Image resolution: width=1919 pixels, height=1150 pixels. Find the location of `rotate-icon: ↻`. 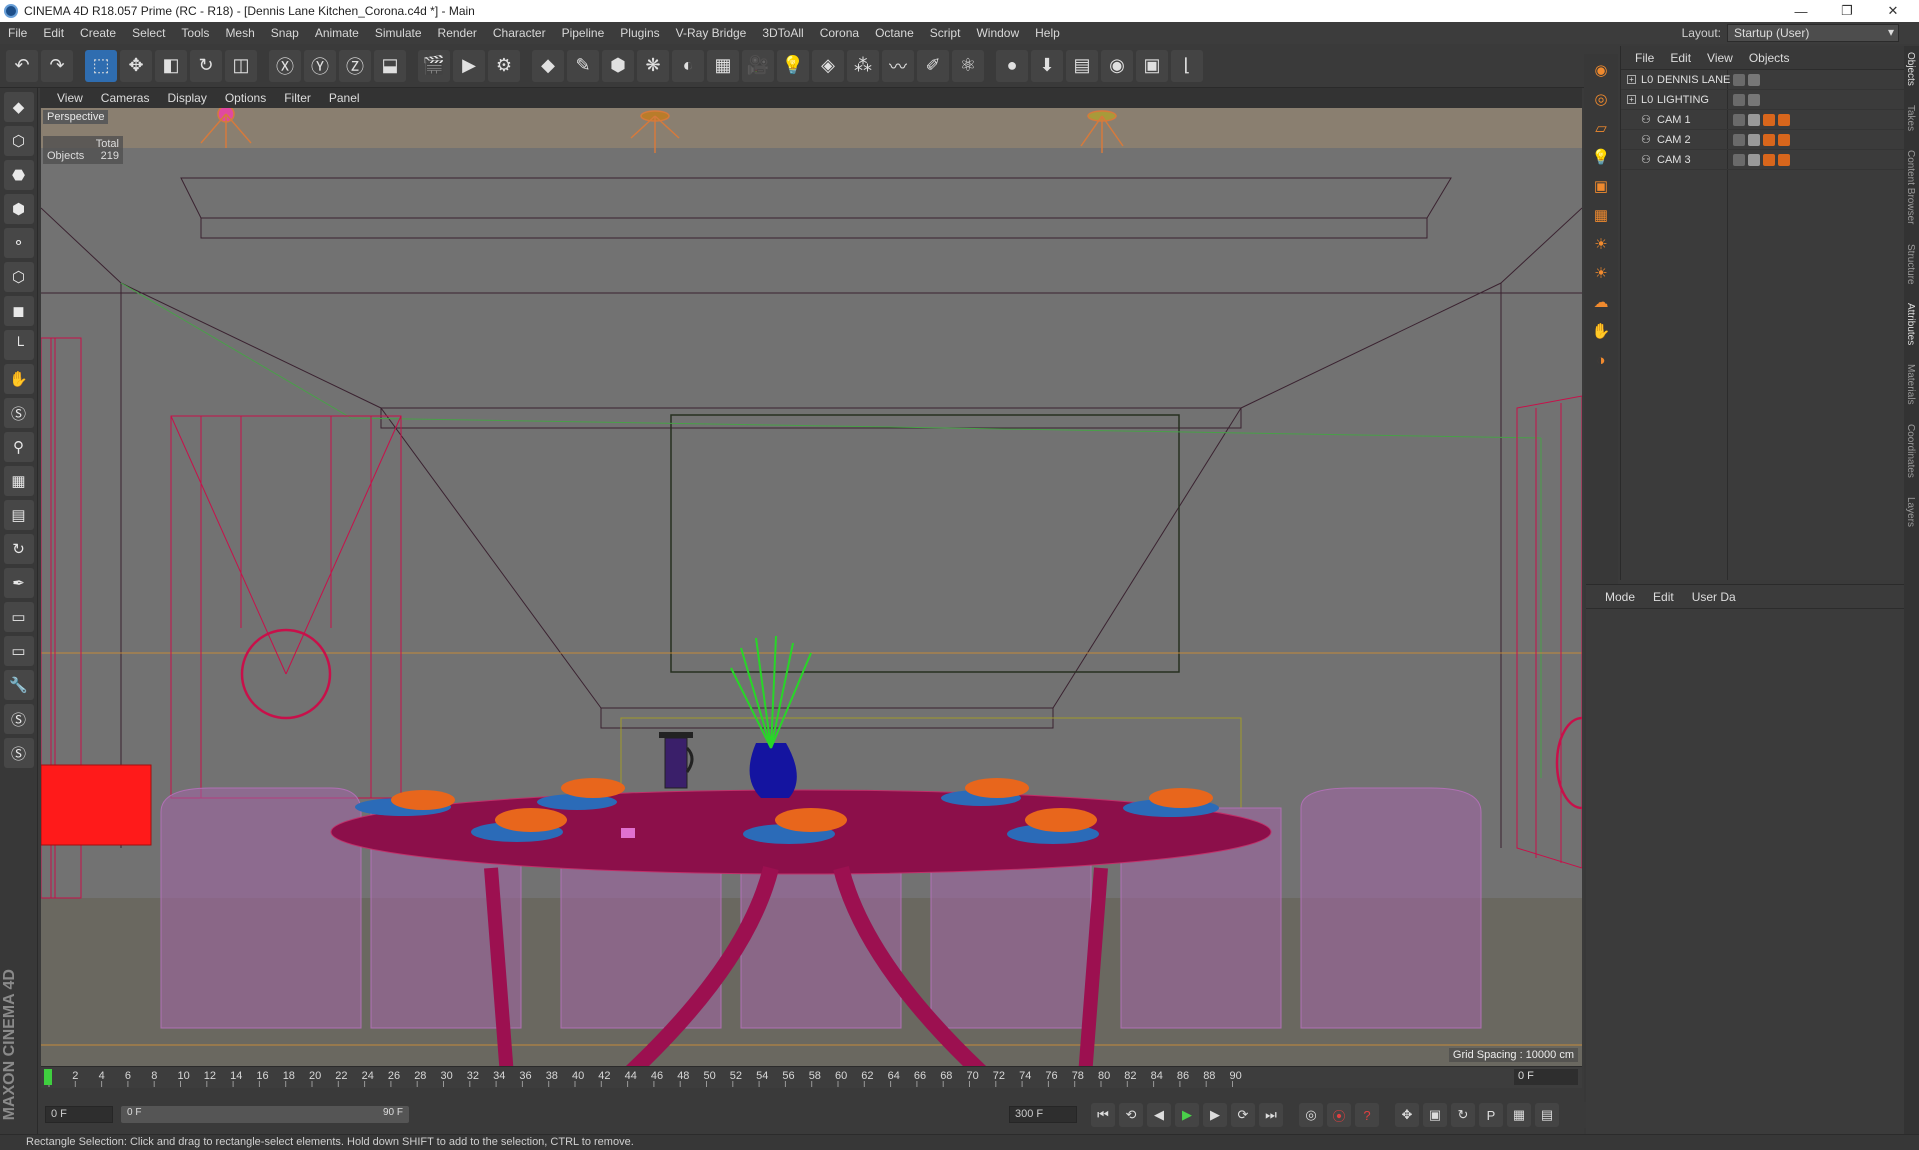

rotate-icon: ↻ is located at coordinates (206, 65).